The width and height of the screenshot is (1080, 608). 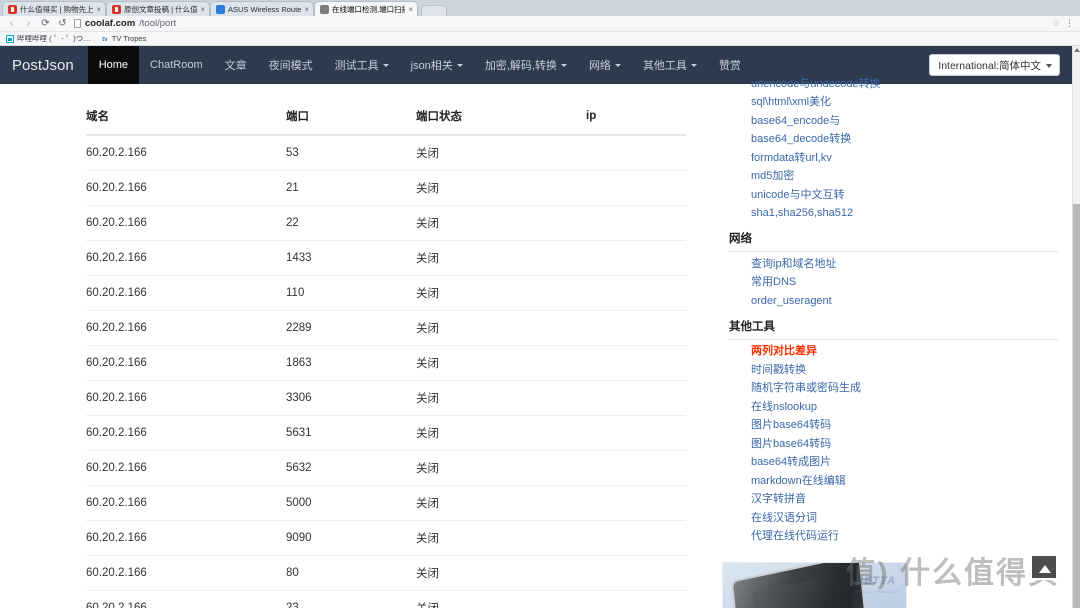 What do you see at coordinates (904, 481) in the screenshot?
I see `sidebar-link-markdown-editor: markdown在线编辑` at bounding box center [904, 481].